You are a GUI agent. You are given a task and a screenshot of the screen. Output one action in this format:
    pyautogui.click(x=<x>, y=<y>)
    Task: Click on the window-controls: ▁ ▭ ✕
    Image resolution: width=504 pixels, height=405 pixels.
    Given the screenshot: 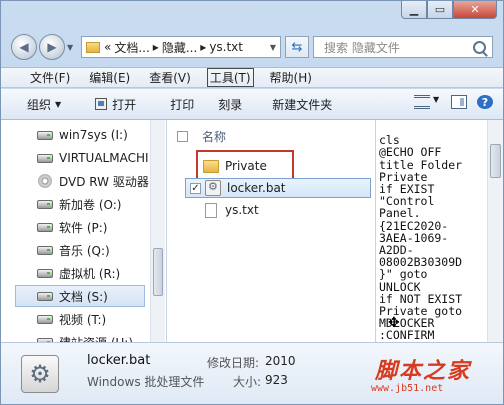 What is the action you would take?
    pyautogui.click(x=449, y=10)
    